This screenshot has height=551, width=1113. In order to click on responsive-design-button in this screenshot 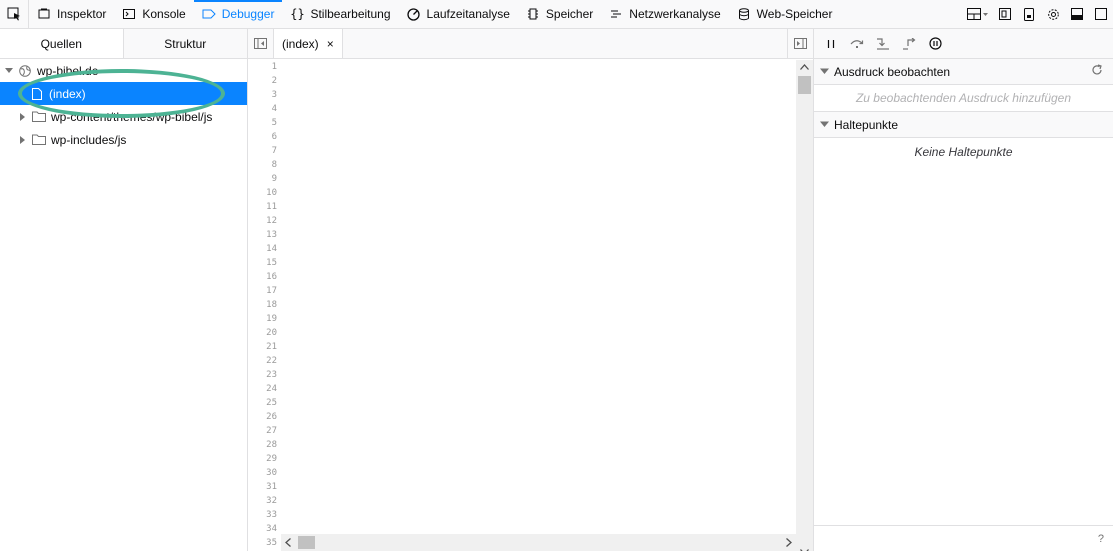, I will do `click(1005, 14)`.